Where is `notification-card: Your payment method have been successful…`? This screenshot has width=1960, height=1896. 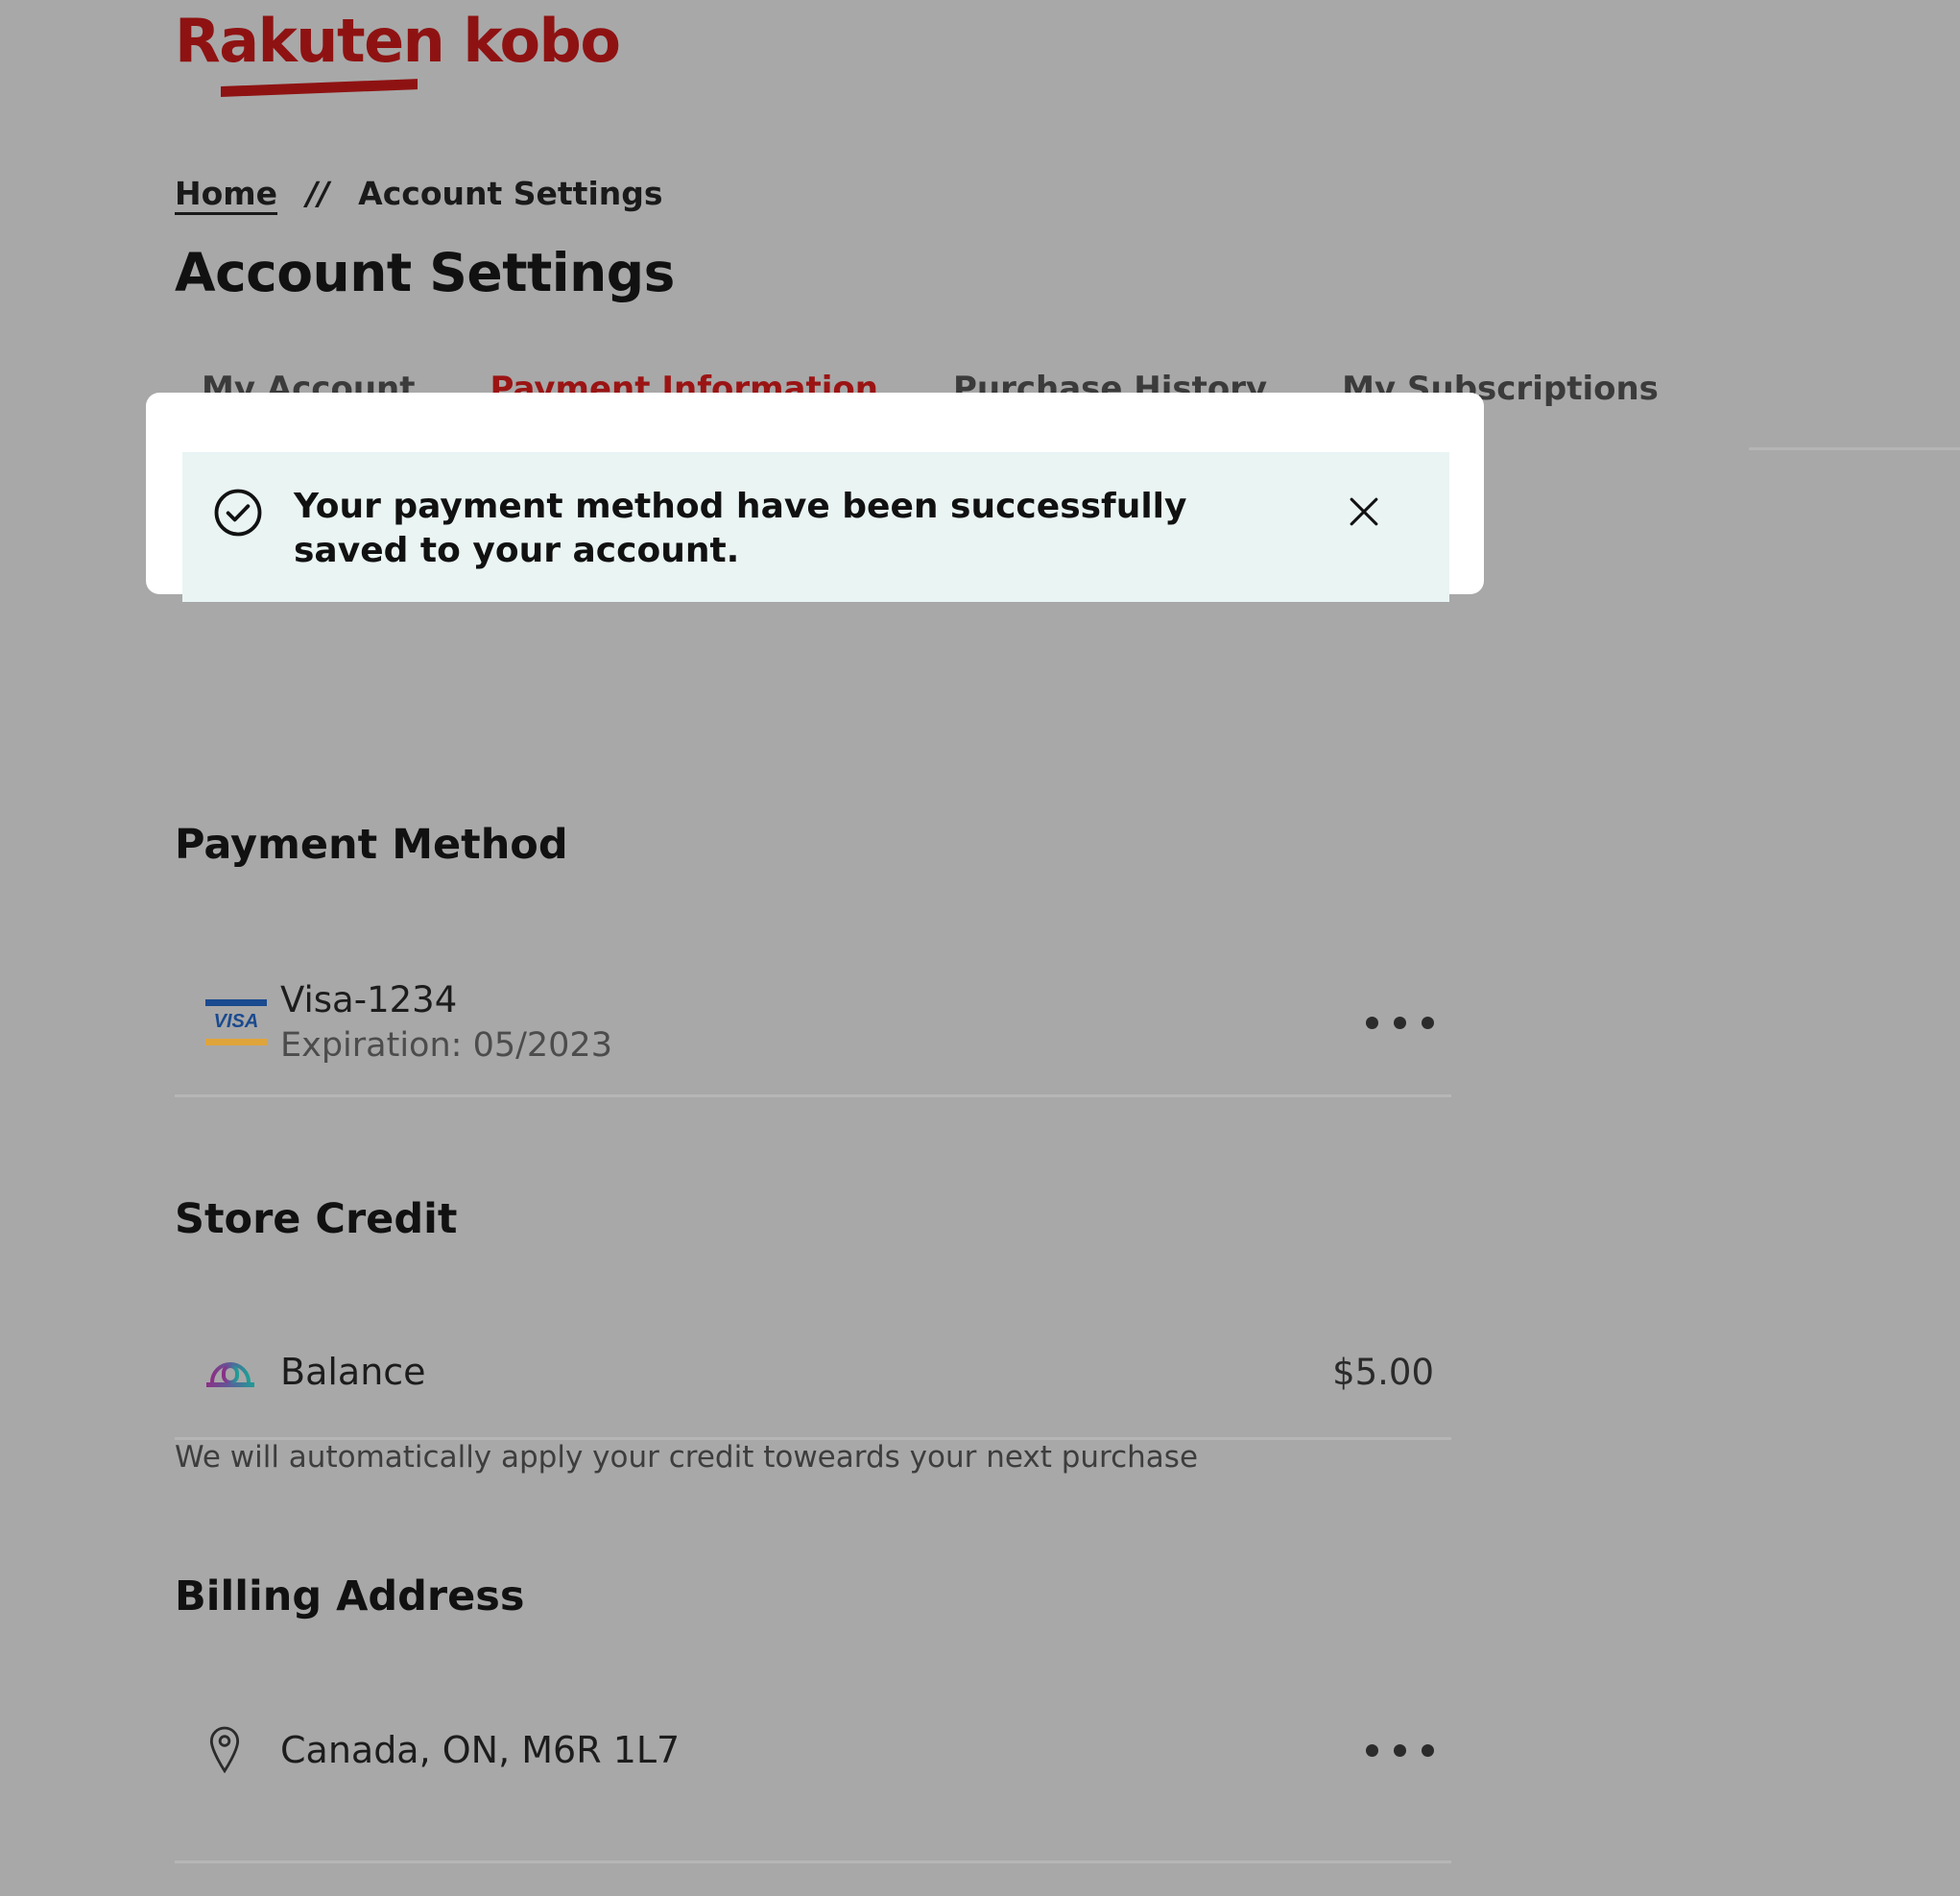
notification-card: Your payment method have been successful… is located at coordinates (815, 498).